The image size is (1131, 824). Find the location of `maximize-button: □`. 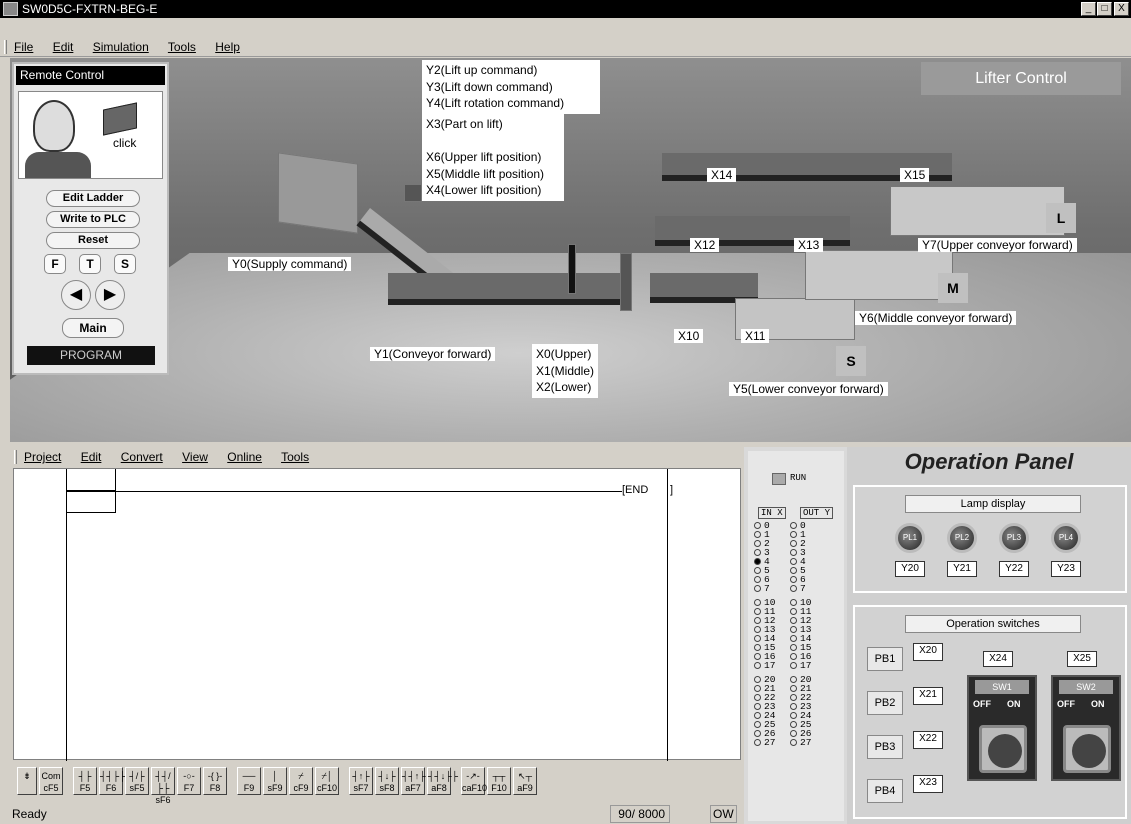

maximize-button: □ is located at coordinates (1104, 9).